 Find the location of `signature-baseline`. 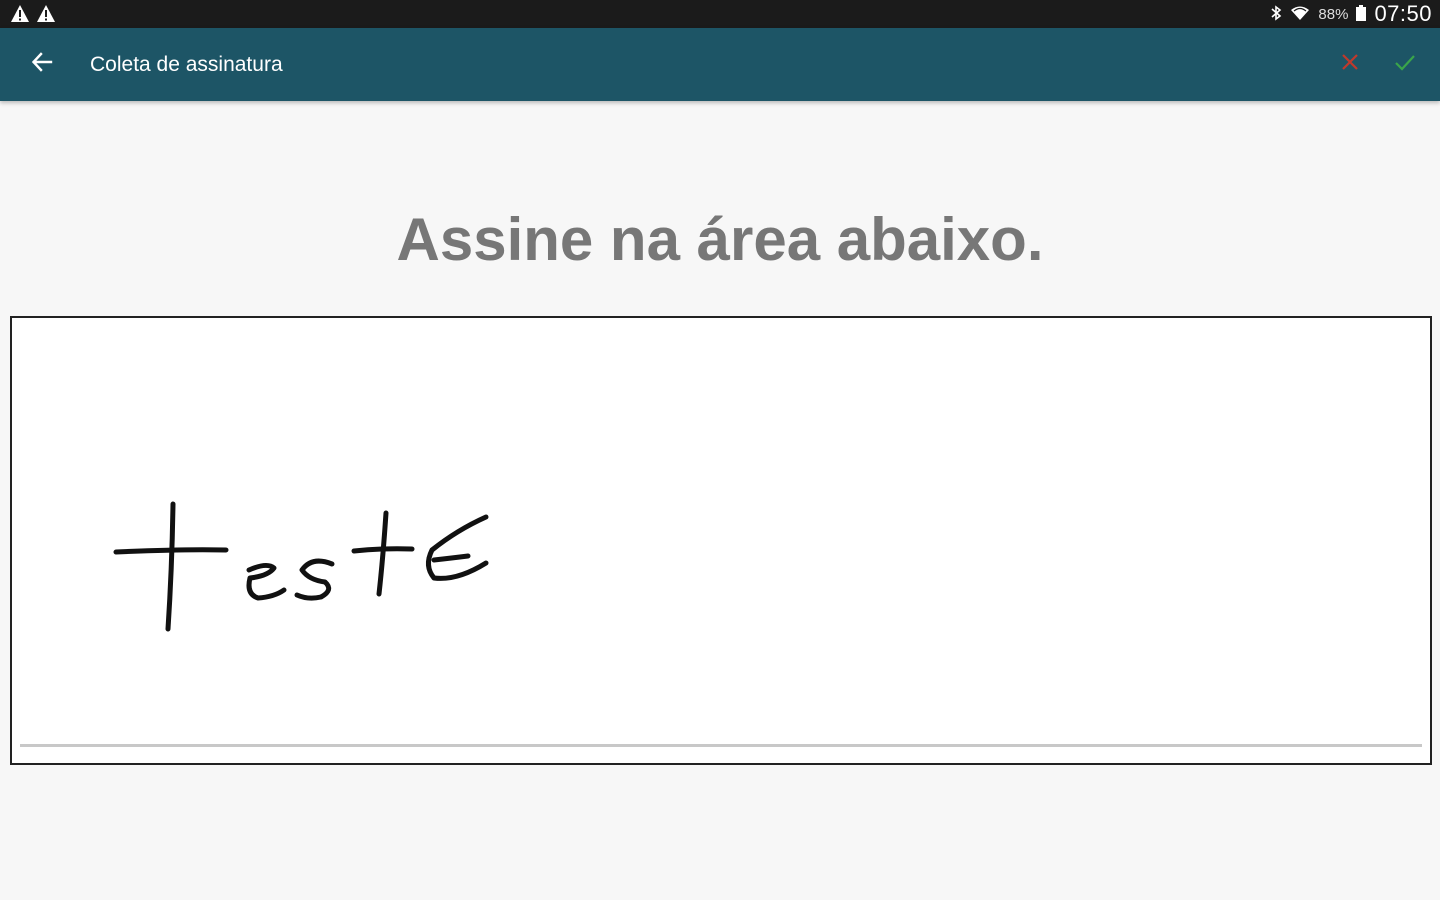

signature-baseline is located at coordinates (721, 745).